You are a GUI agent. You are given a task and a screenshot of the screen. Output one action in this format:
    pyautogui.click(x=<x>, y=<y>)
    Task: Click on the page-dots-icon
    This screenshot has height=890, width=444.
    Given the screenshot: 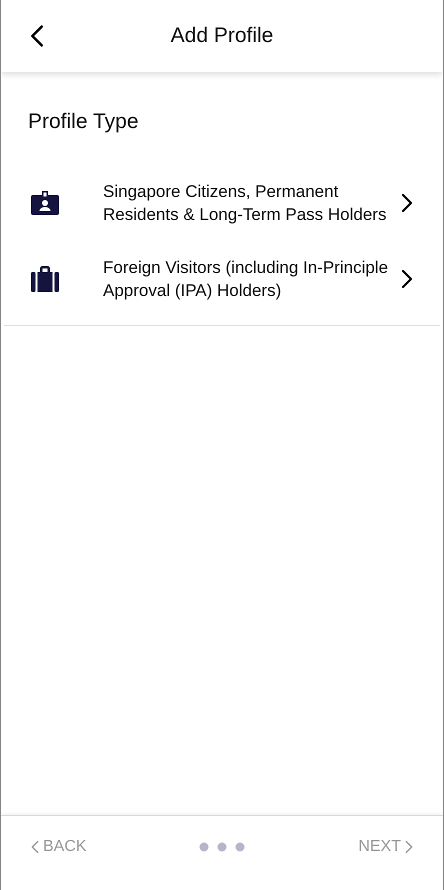 What is the action you would take?
    pyautogui.click(x=222, y=847)
    